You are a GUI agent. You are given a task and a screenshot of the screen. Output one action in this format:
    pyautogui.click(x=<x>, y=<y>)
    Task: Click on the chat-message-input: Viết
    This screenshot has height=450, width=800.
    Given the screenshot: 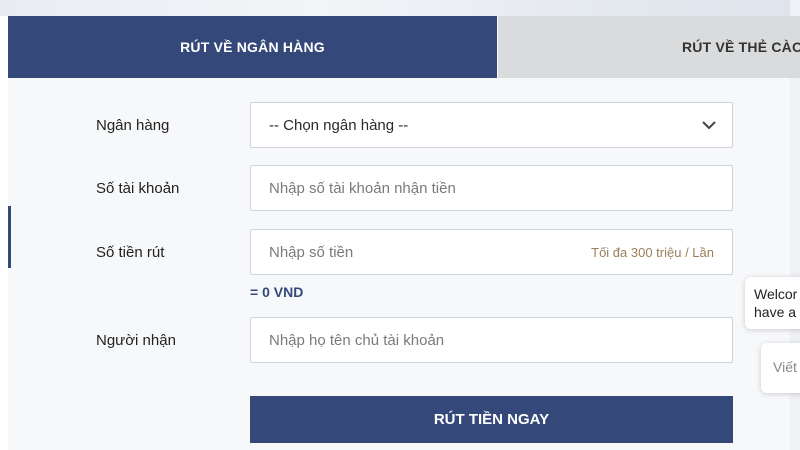 What is the action you would take?
    pyautogui.click(x=780, y=368)
    